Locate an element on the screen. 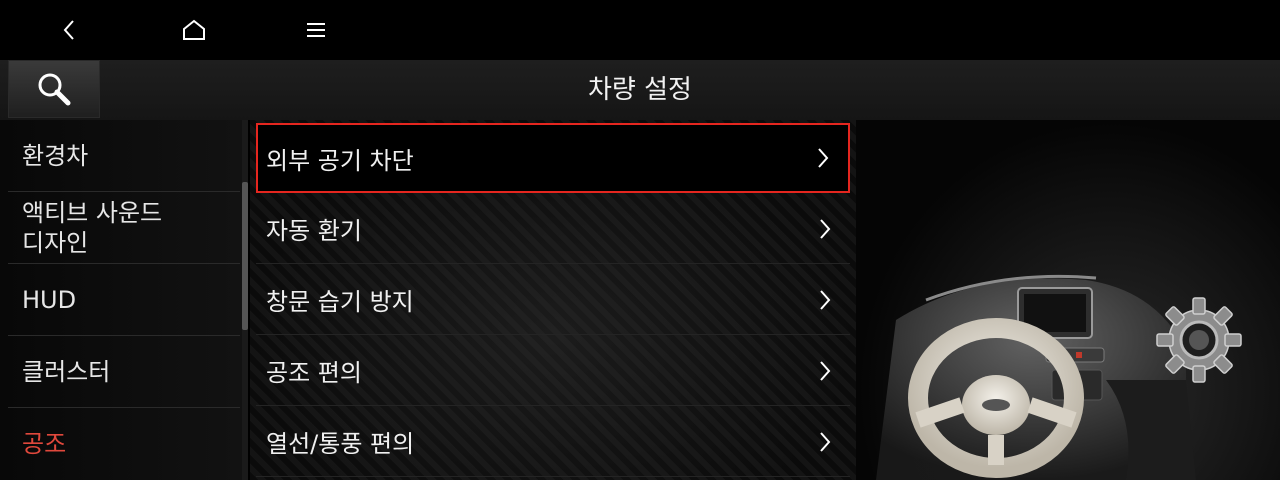 The image size is (1280, 480). back-button is located at coordinates (69, 30).